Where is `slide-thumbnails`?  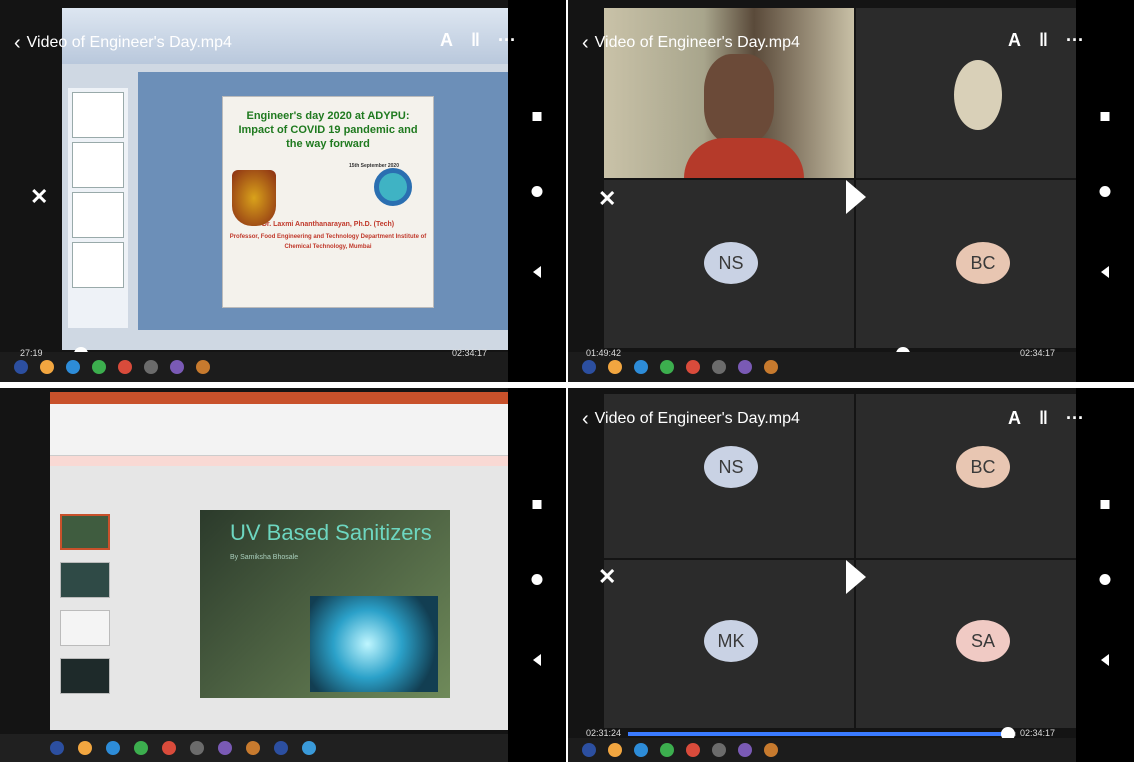
slide-thumbnails is located at coordinates (98, 208).